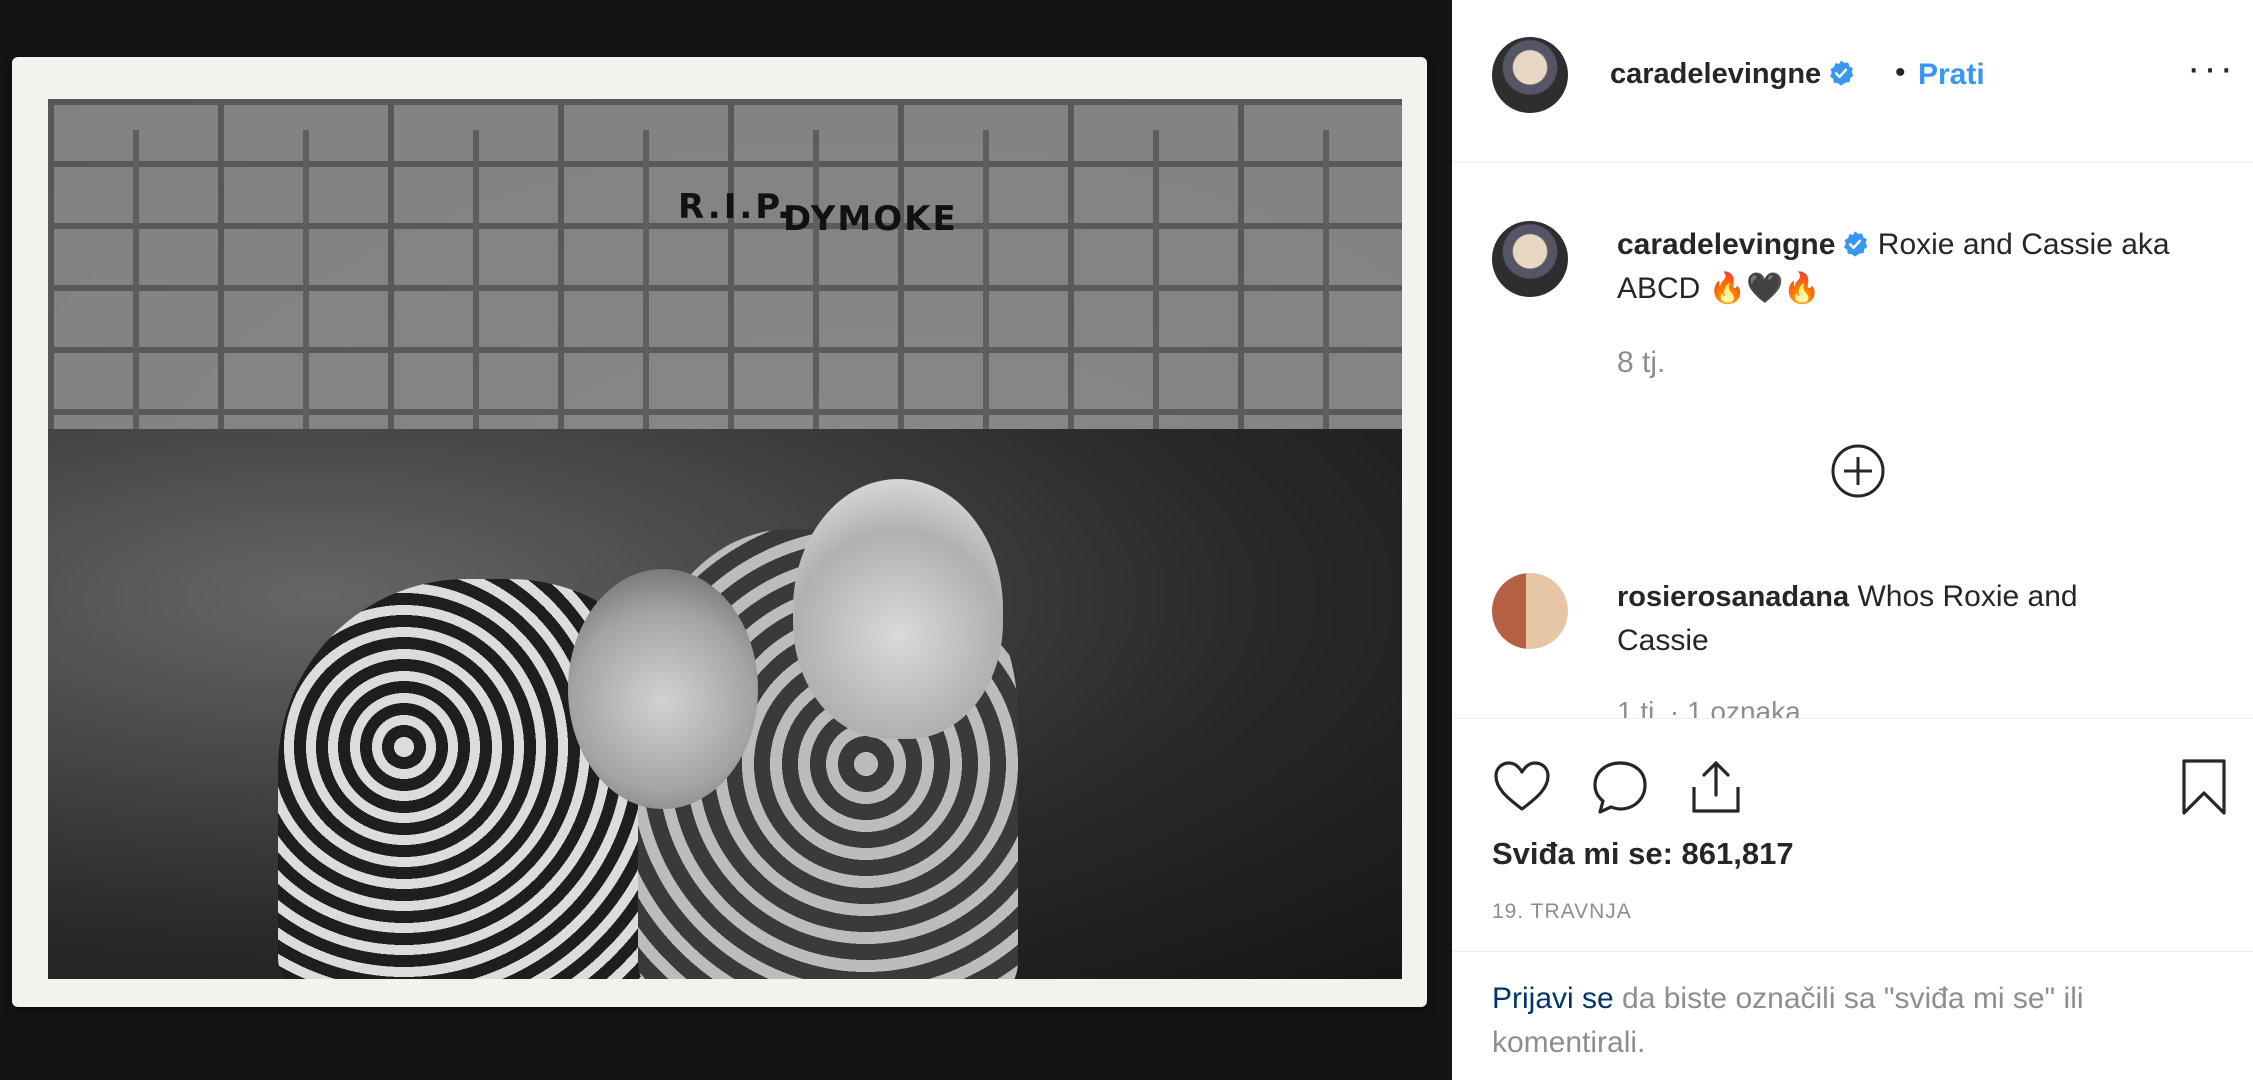 Image resolution: width=2253 pixels, height=1081 pixels. I want to click on load-more-comments-icon, so click(1858, 471).